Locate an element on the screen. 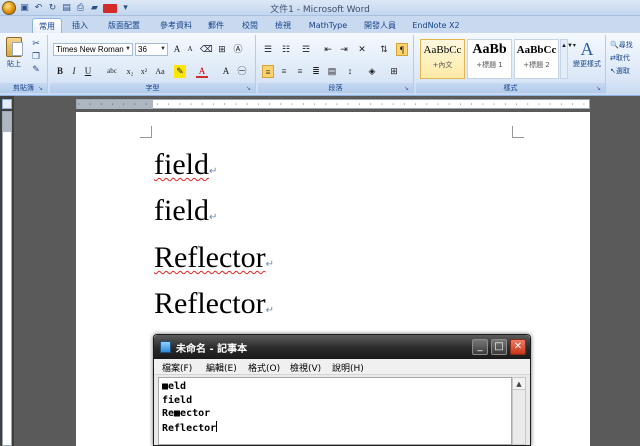 The height and width of the screenshot is (446, 640). find-button: 🔍尋找 is located at coordinates (621, 45).